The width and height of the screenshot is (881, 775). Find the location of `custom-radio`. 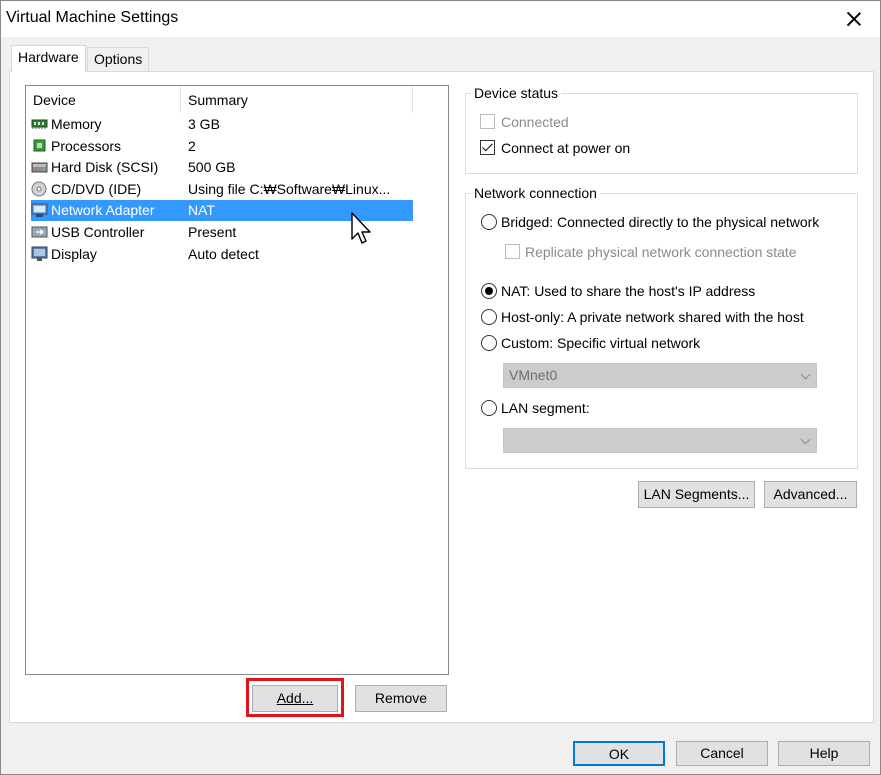

custom-radio is located at coordinates (489, 343).